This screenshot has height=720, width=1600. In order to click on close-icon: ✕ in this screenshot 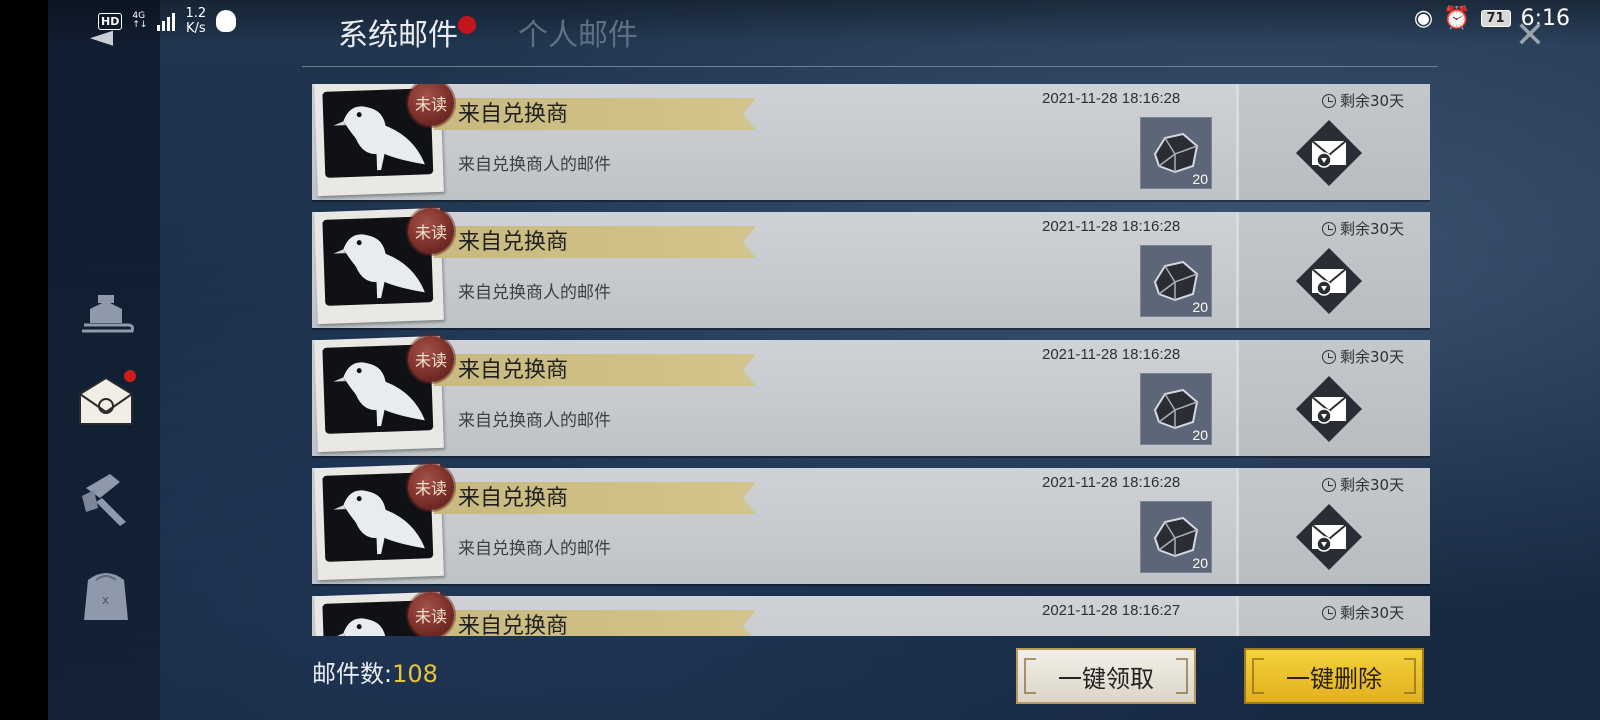, I will do `click(1530, 35)`.